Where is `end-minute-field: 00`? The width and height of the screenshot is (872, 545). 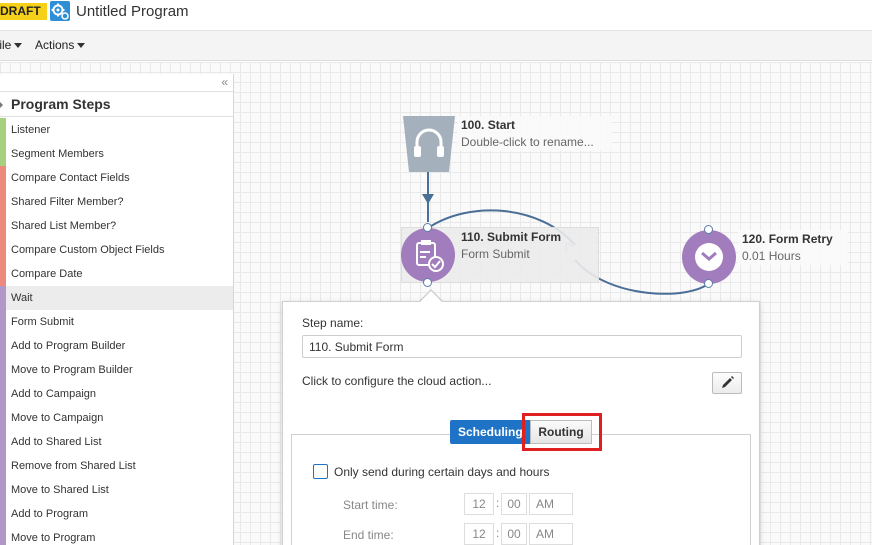 end-minute-field: 00 is located at coordinates (514, 534).